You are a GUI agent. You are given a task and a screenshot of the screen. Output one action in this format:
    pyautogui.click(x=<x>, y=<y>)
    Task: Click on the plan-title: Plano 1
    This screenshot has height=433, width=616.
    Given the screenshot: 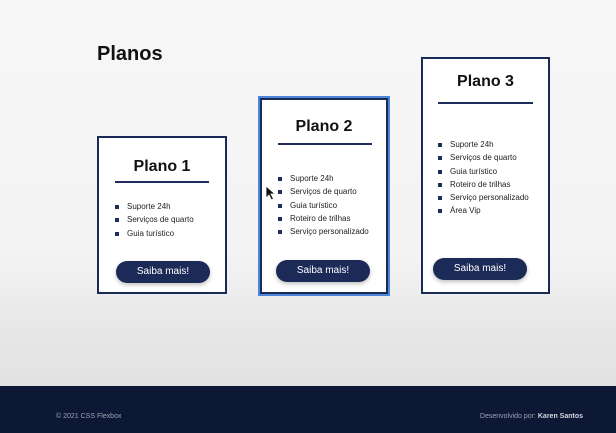 What is the action you would take?
    pyautogui.click(x=162, y=166)
    